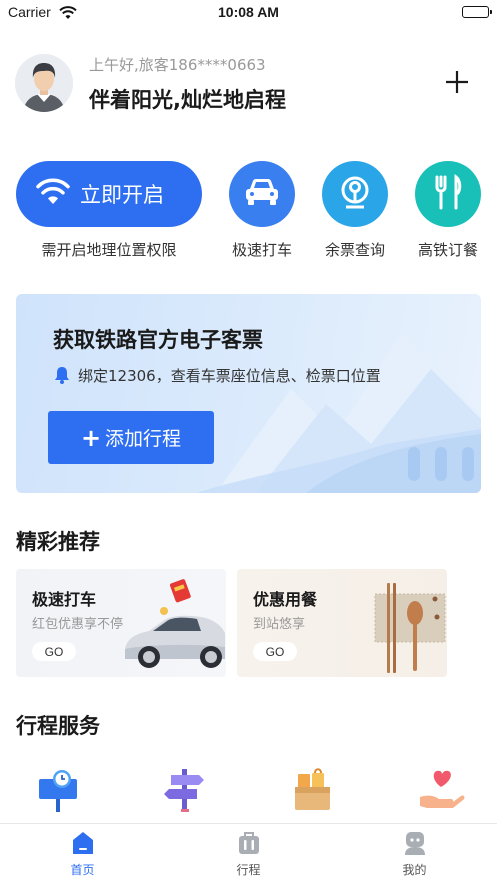  What do you see at coordinates (342, 623) in the screenshot?
I see `recommend-card-meal: 优惠用餐 到站悠享 GO` at bounding box center [342, 623].